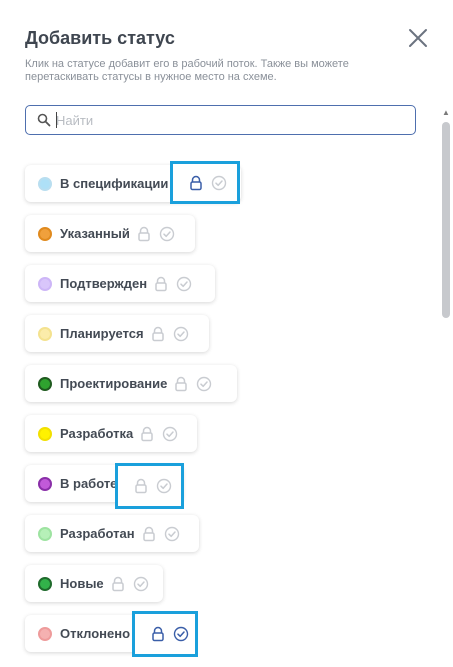  Describe the element at coordinates (446, 380) in the screenshot. I see `scrollbar: ▲` at that location.